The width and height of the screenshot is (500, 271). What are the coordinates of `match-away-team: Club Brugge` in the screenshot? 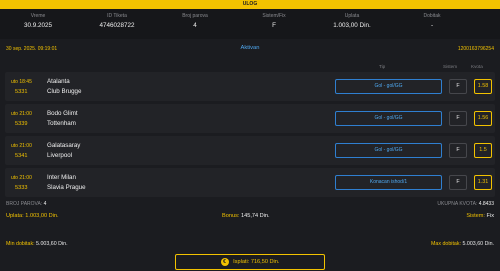 It's located at (64, 91).